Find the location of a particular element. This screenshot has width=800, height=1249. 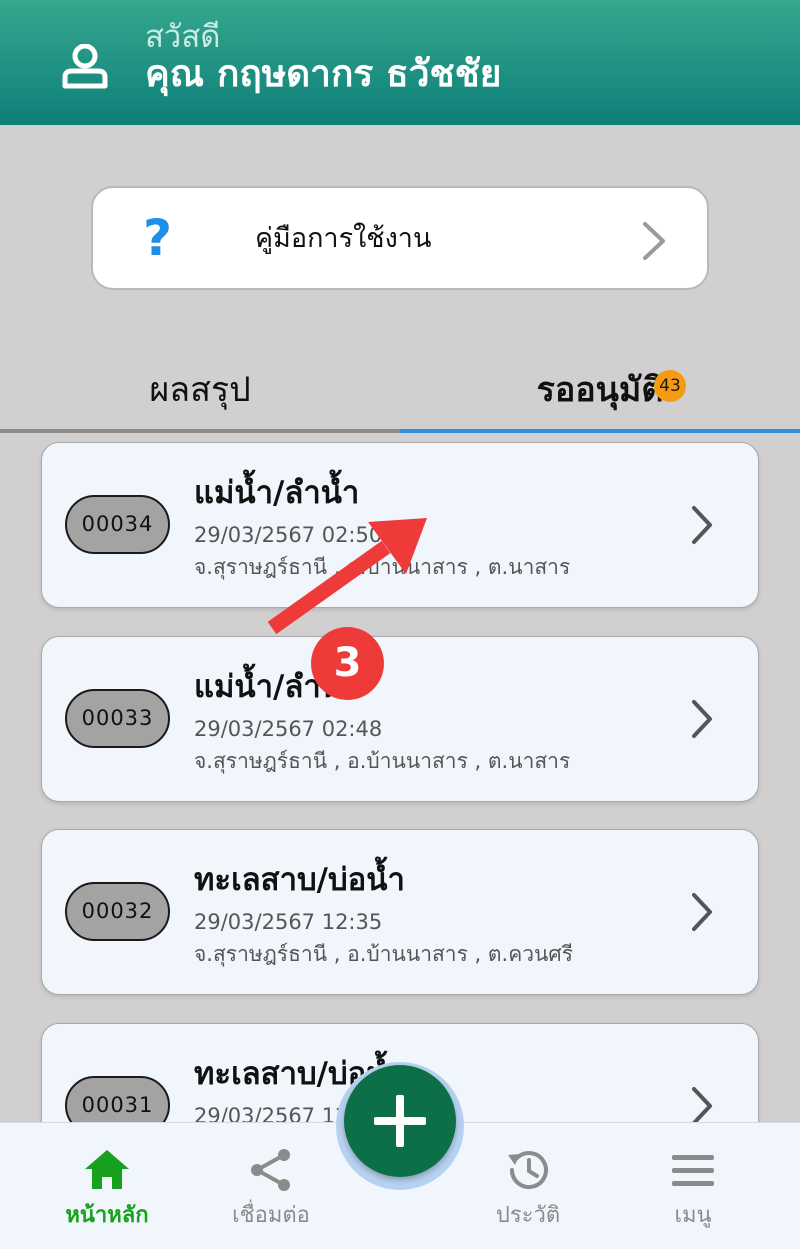

tab-pending-approval: รออนุมัติ 43 is located at coordinates (600, 392).